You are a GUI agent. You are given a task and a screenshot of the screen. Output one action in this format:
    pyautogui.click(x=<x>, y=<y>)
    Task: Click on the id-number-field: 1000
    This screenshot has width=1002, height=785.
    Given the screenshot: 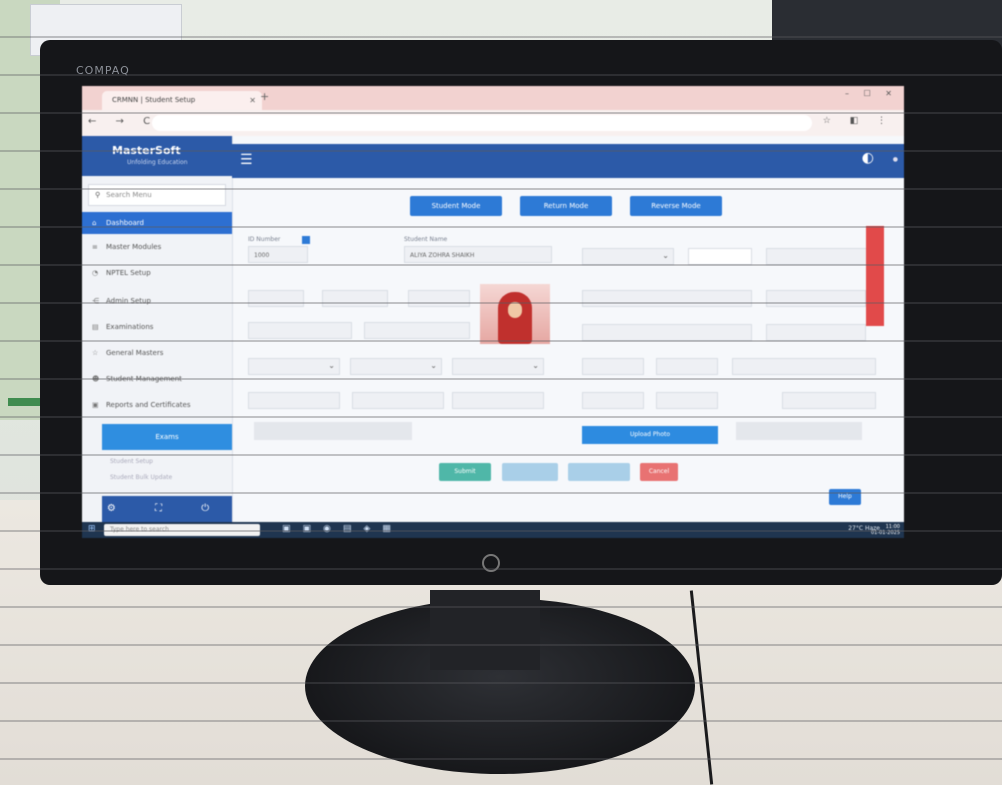 What is the action you would take?
    pyautogui.click(x=278, y=254)
    